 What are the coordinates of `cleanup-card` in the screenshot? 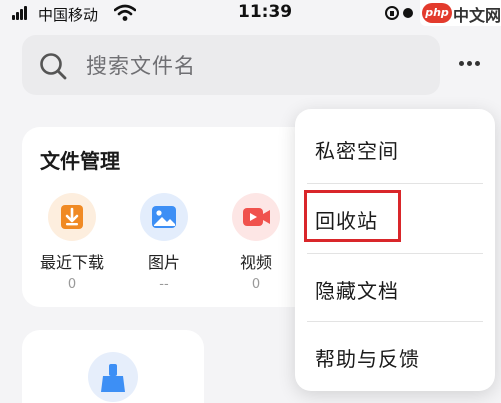 It's located at (113, 366).